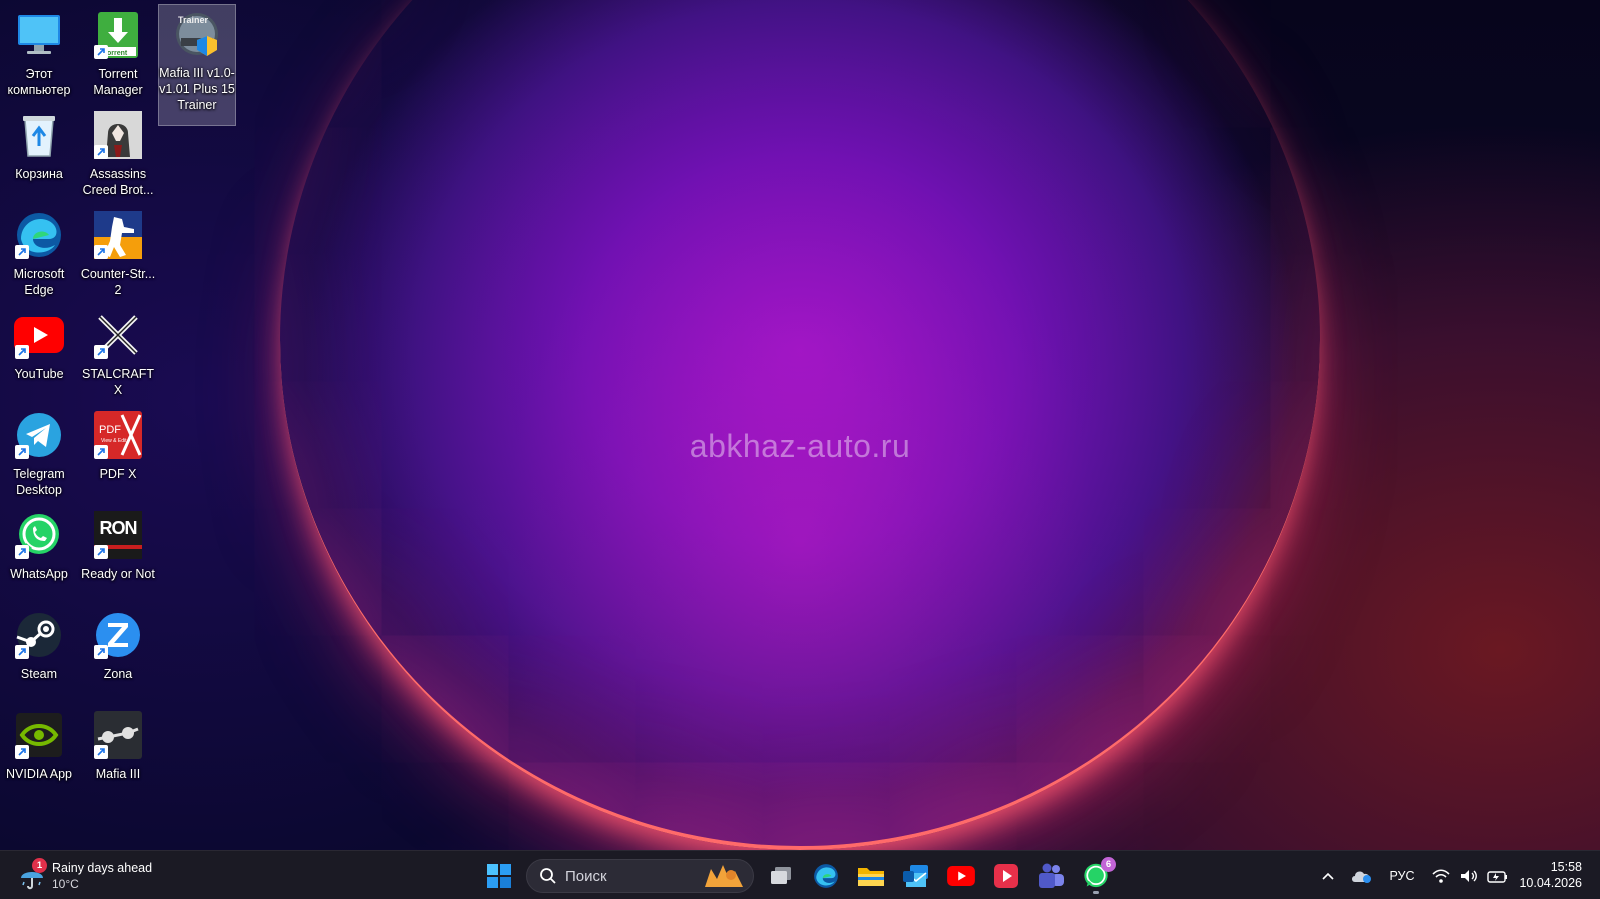 The height and width of the screenshot is (899, 1600). I want to click on assassins-creed-icon, so click(118, 135).